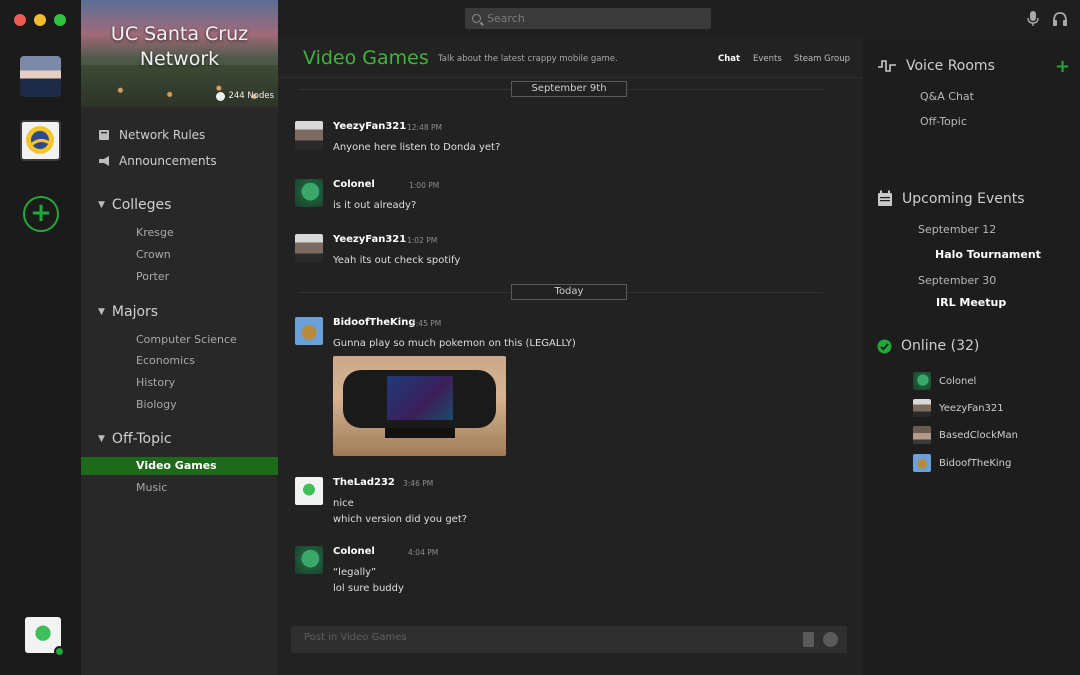 The image size is (1080, 675). I want to click on sidebar-link-announcements: Announcements, so click(157, 161).